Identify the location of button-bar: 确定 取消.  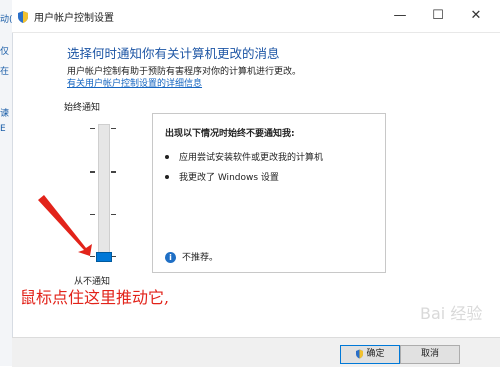
(256, 352).